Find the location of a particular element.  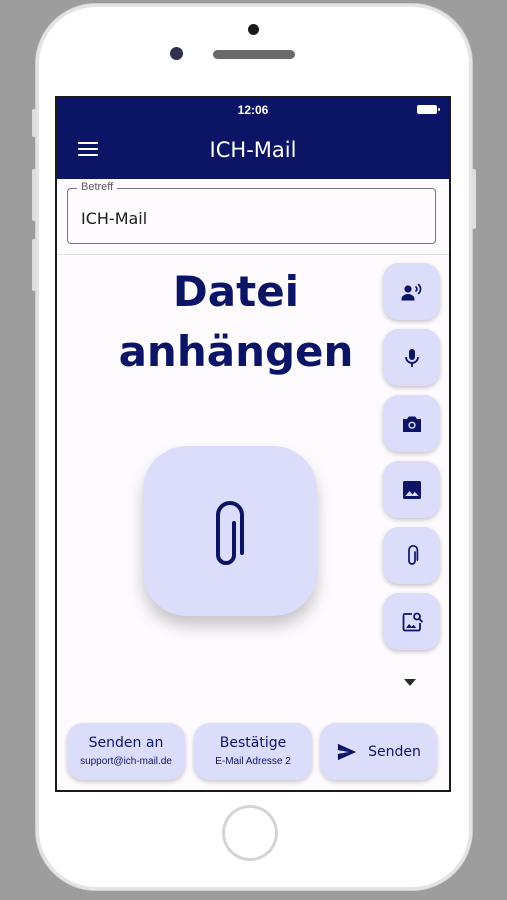

battery-icon is located at coordinates (428, 109).